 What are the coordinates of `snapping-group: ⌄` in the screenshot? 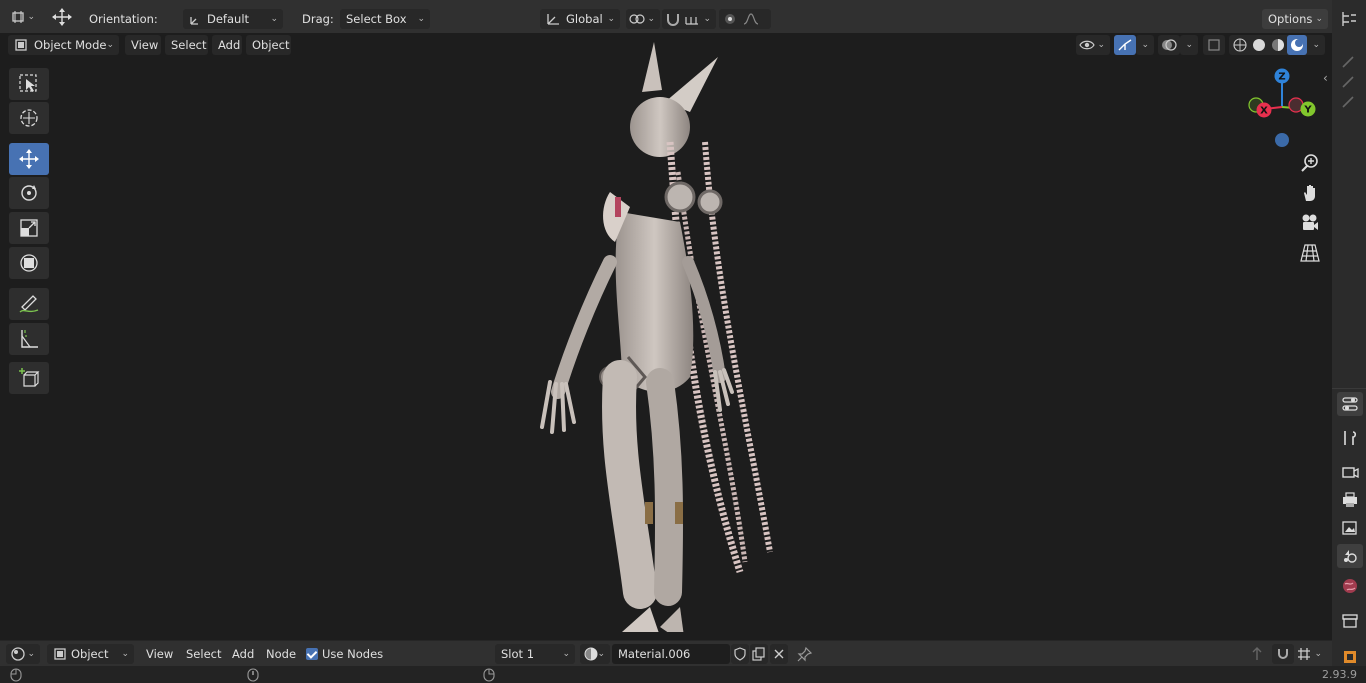 It's located at (689, 19).